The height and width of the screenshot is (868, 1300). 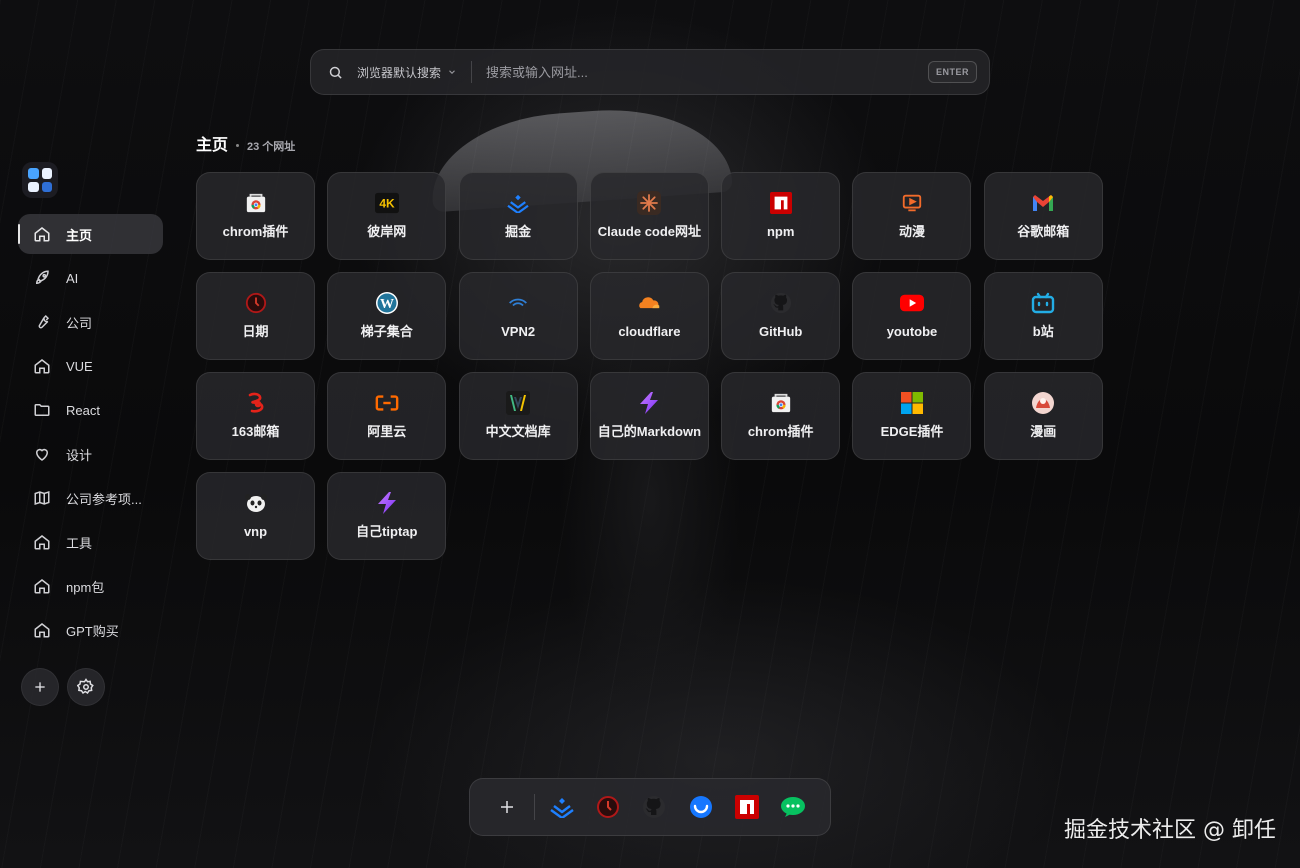 What do you see at coordinates (535, 807) in the screenshot?
I see `dock-separator` at bounding box center [535, 807].